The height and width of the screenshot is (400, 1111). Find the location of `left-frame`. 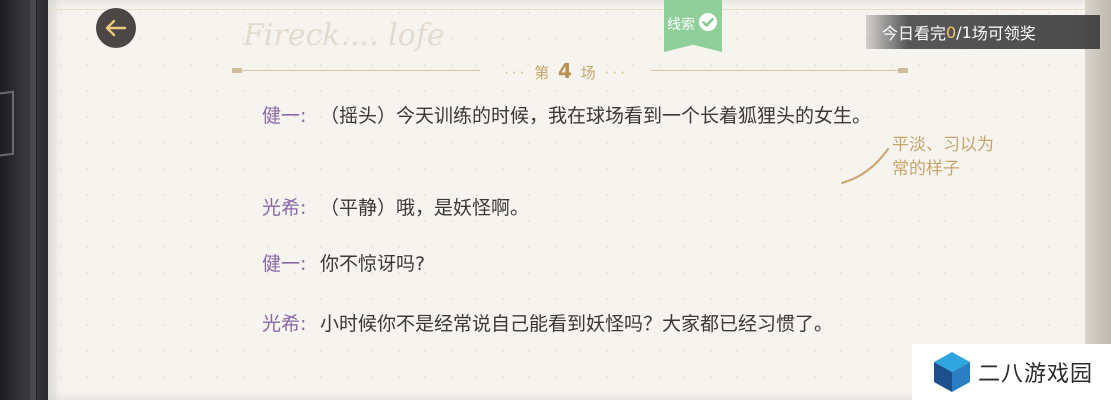

left-frame is located at coordinates (24, 200).